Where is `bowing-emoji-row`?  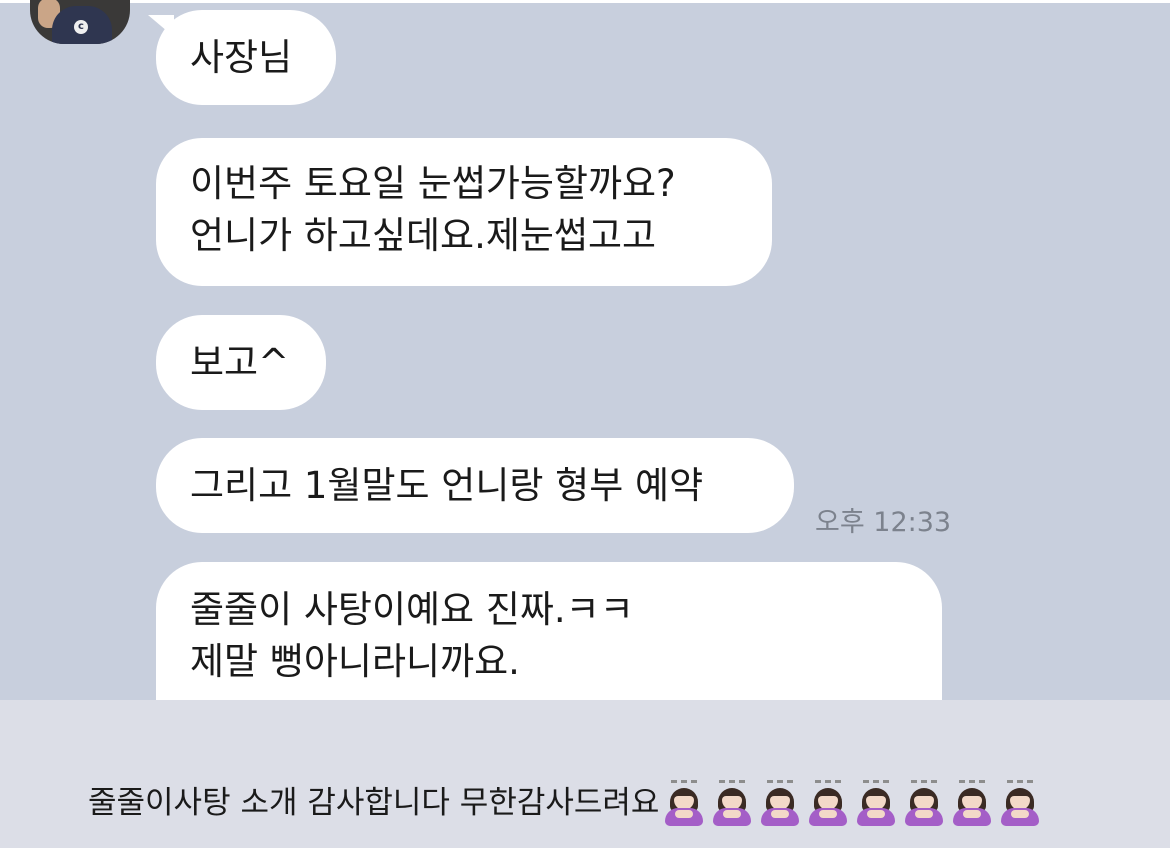
bowing-emoji-row is located at coordinates (853, 803).